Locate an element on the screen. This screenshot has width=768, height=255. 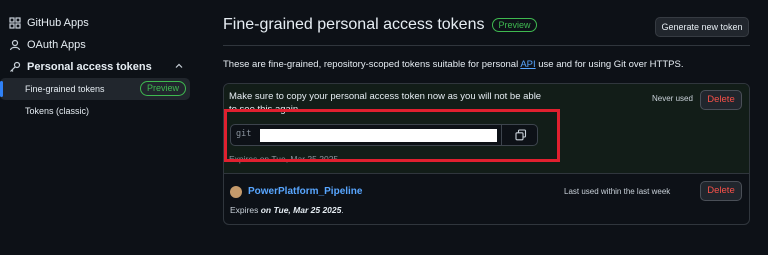
divider is located at coordinates (486, 45).